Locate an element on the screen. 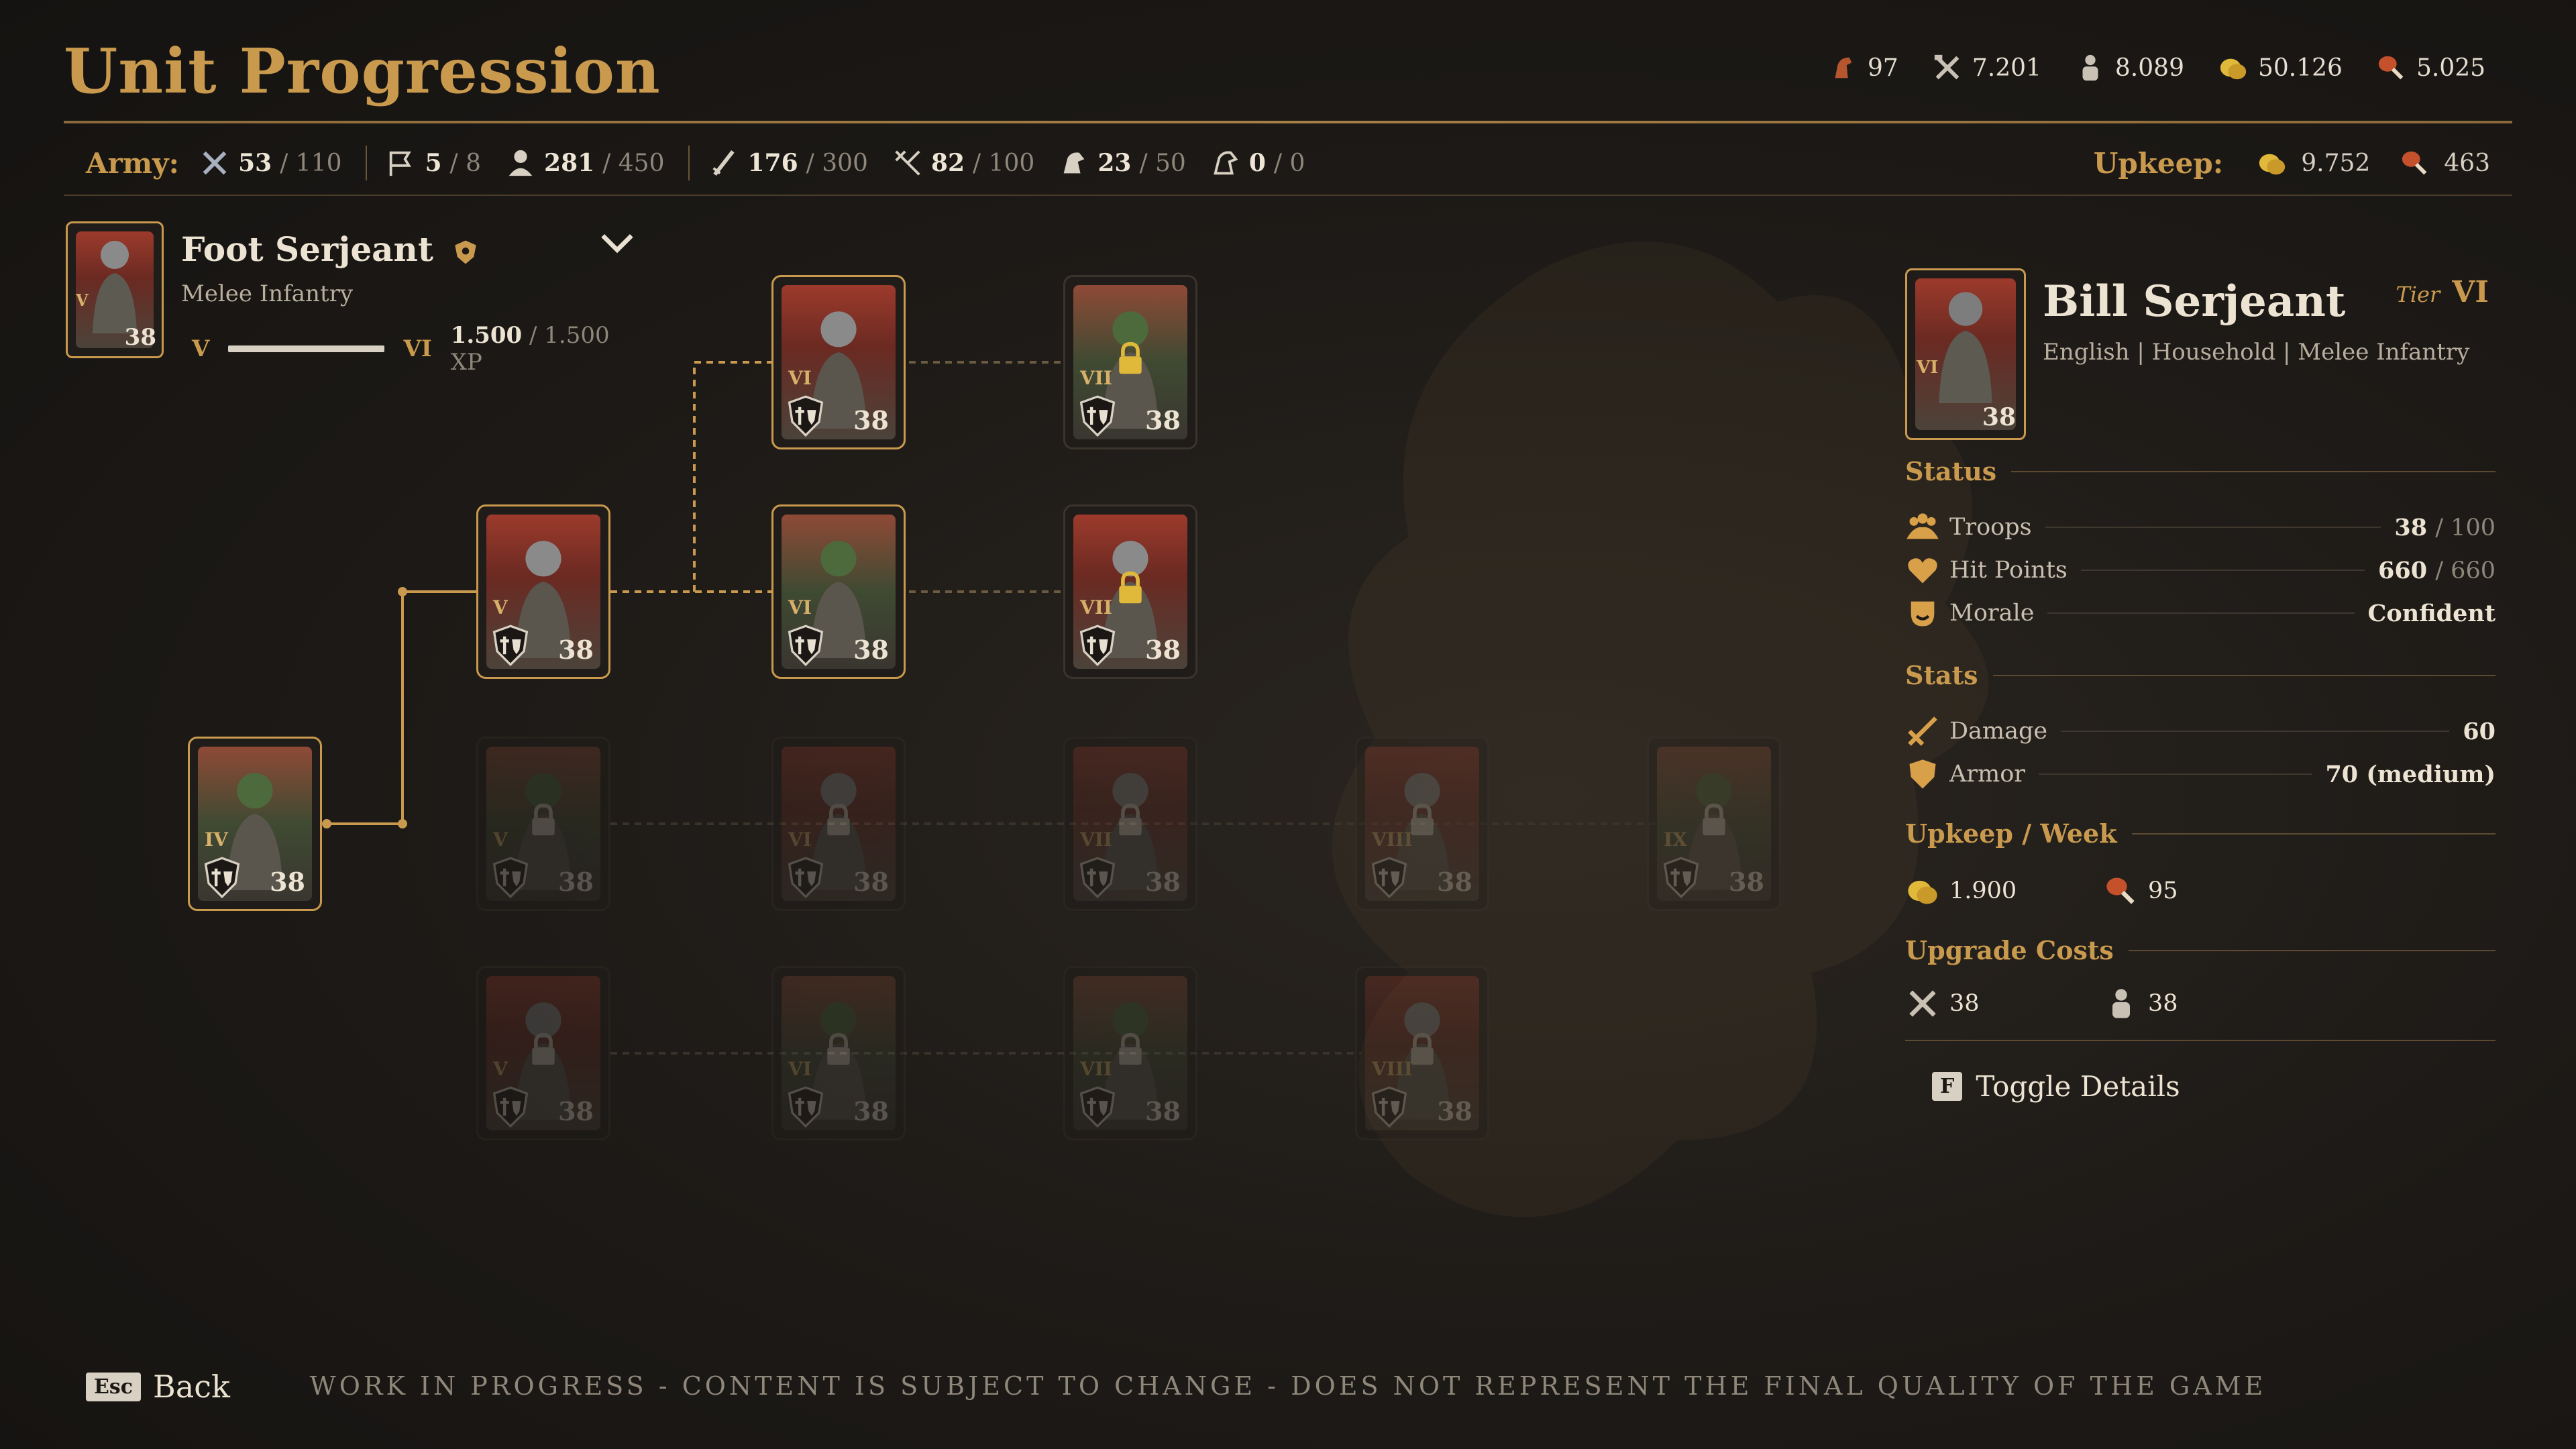  portrait-tier: VI is located at coordinates (1928, 368).